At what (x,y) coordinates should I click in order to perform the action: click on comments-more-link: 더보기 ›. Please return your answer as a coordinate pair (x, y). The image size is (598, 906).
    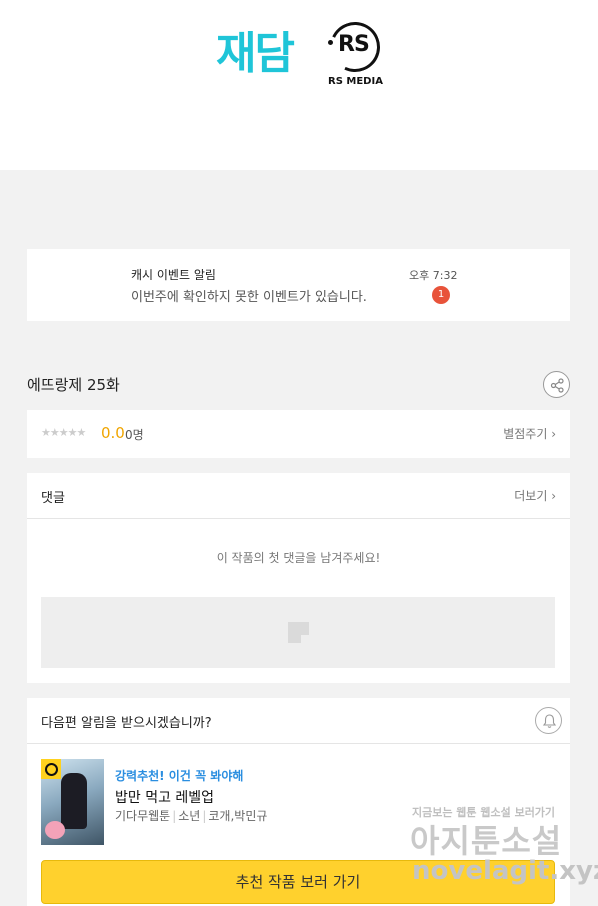
    Looking at the image, I should click on (535, 495).